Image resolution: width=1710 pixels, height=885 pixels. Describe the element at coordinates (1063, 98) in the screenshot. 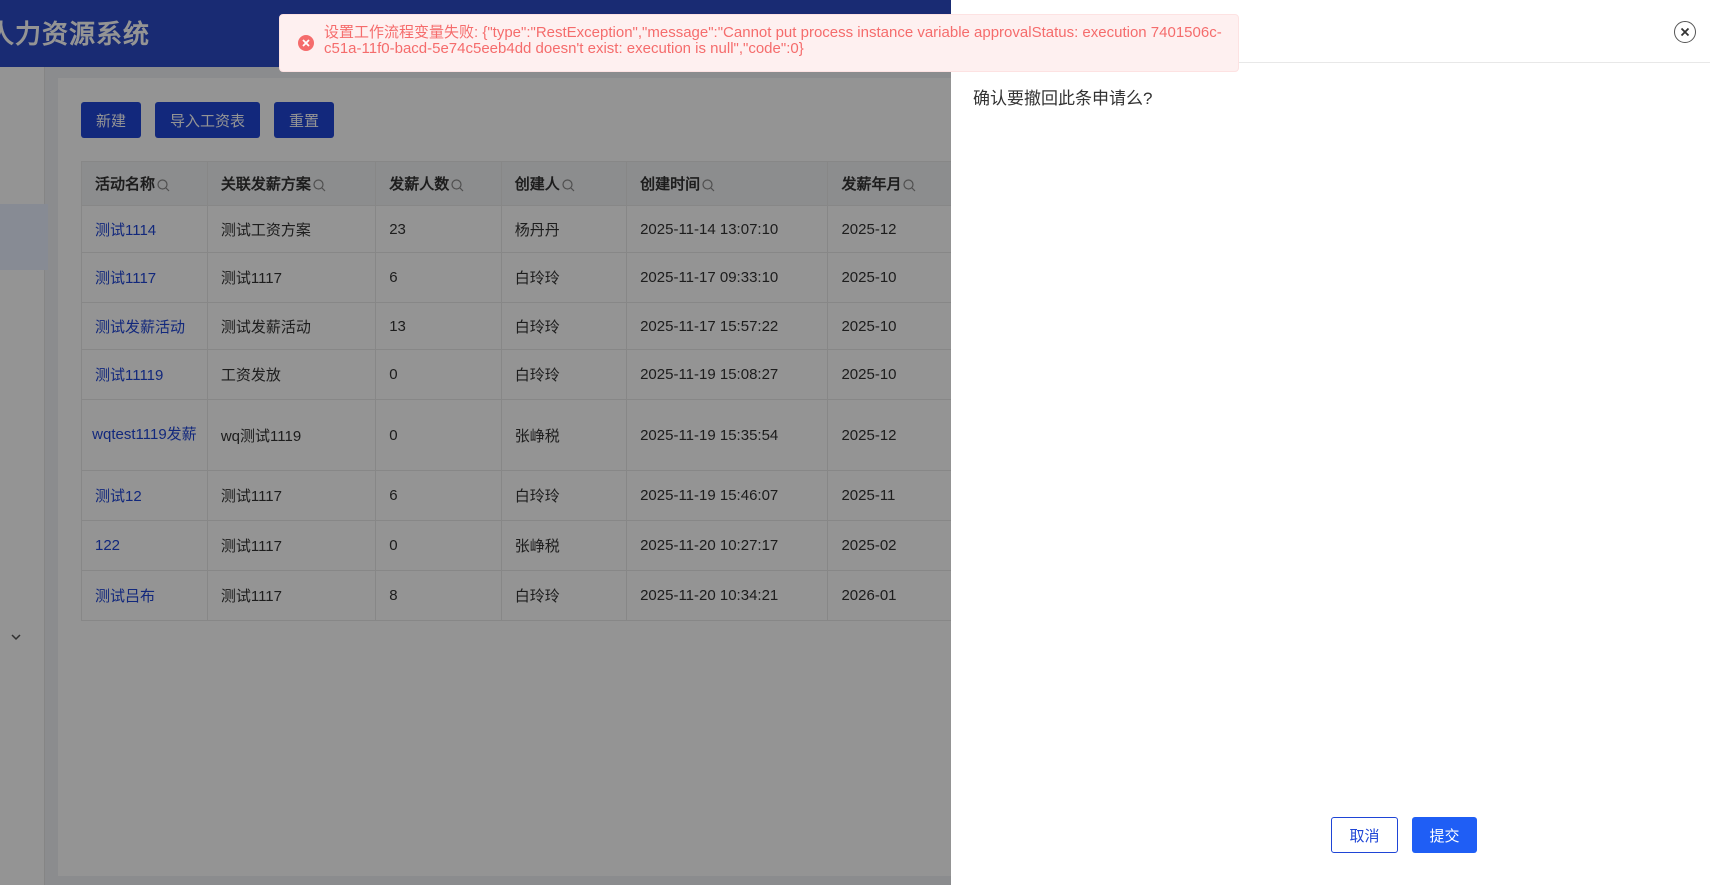

I see `confirm-message: 确认要撤回此条申请么?` at that location.